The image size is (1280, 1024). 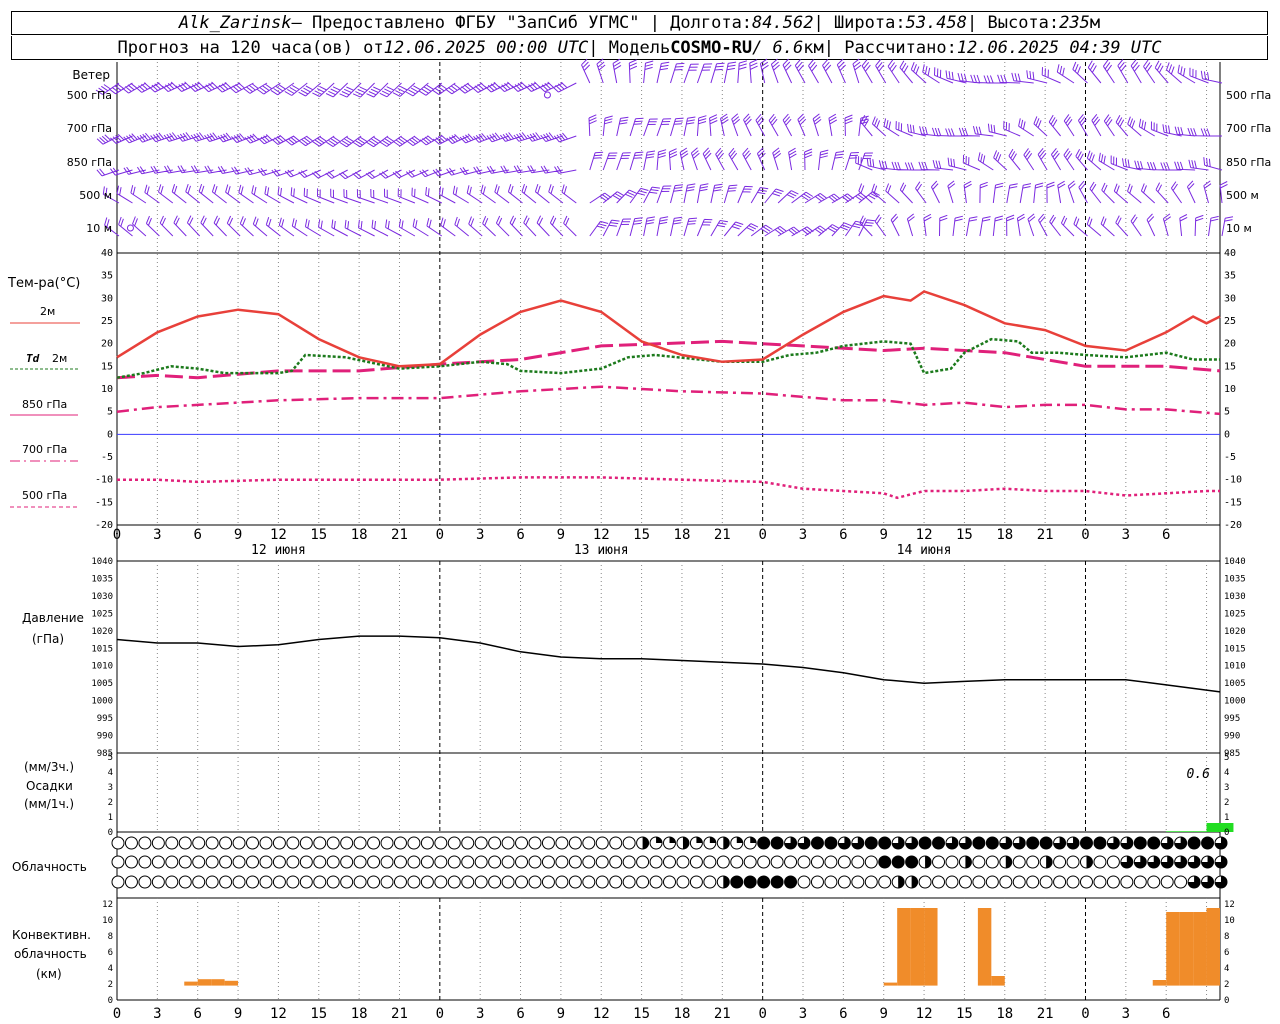 I want to click on x-tick-conv-15: 21, so click(x=722, y=1014).